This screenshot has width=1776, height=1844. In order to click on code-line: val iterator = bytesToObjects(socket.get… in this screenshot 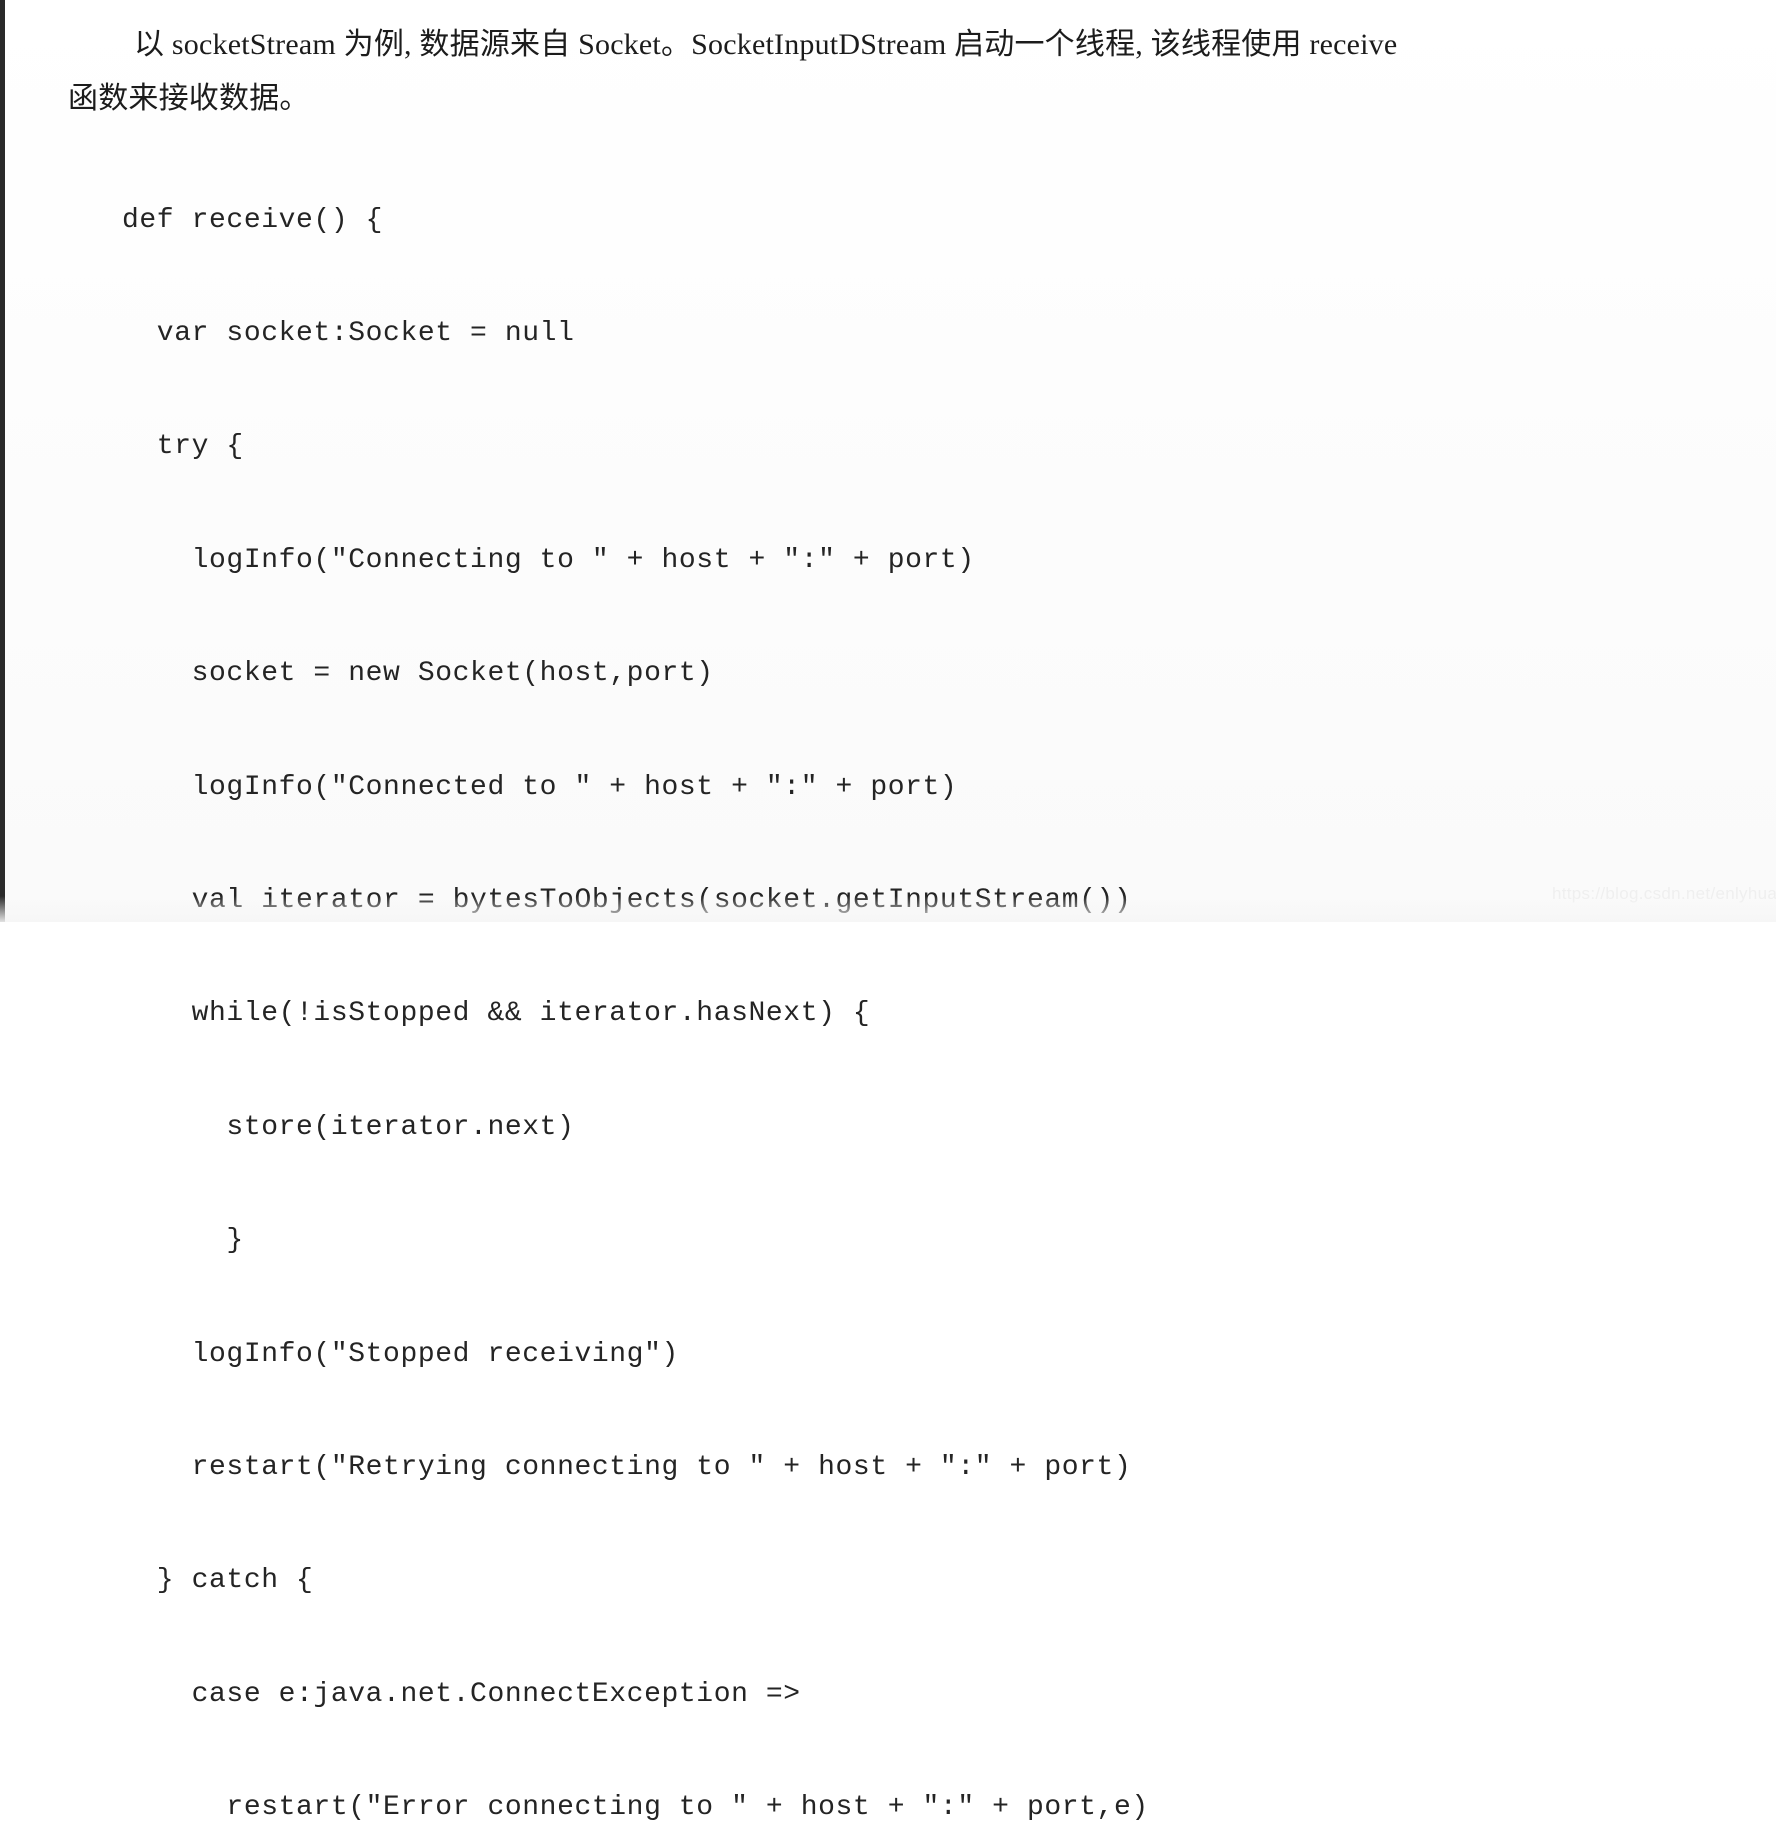, I will do `click(627, 900)`.